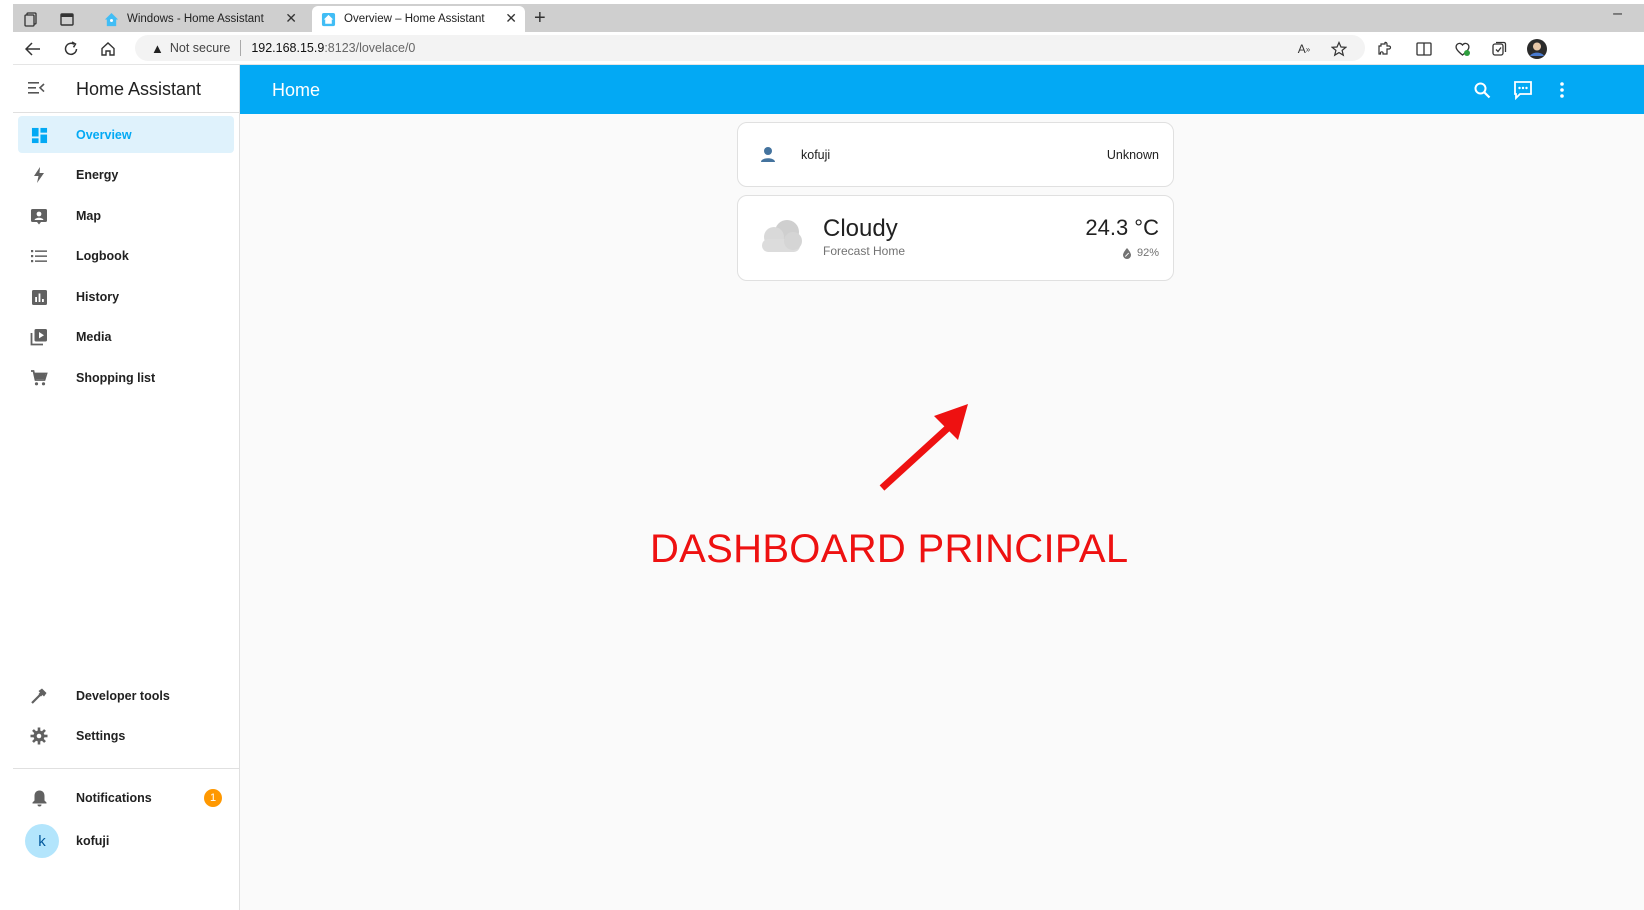  I want to click on person-state: Unknown, so click(1132, 155).